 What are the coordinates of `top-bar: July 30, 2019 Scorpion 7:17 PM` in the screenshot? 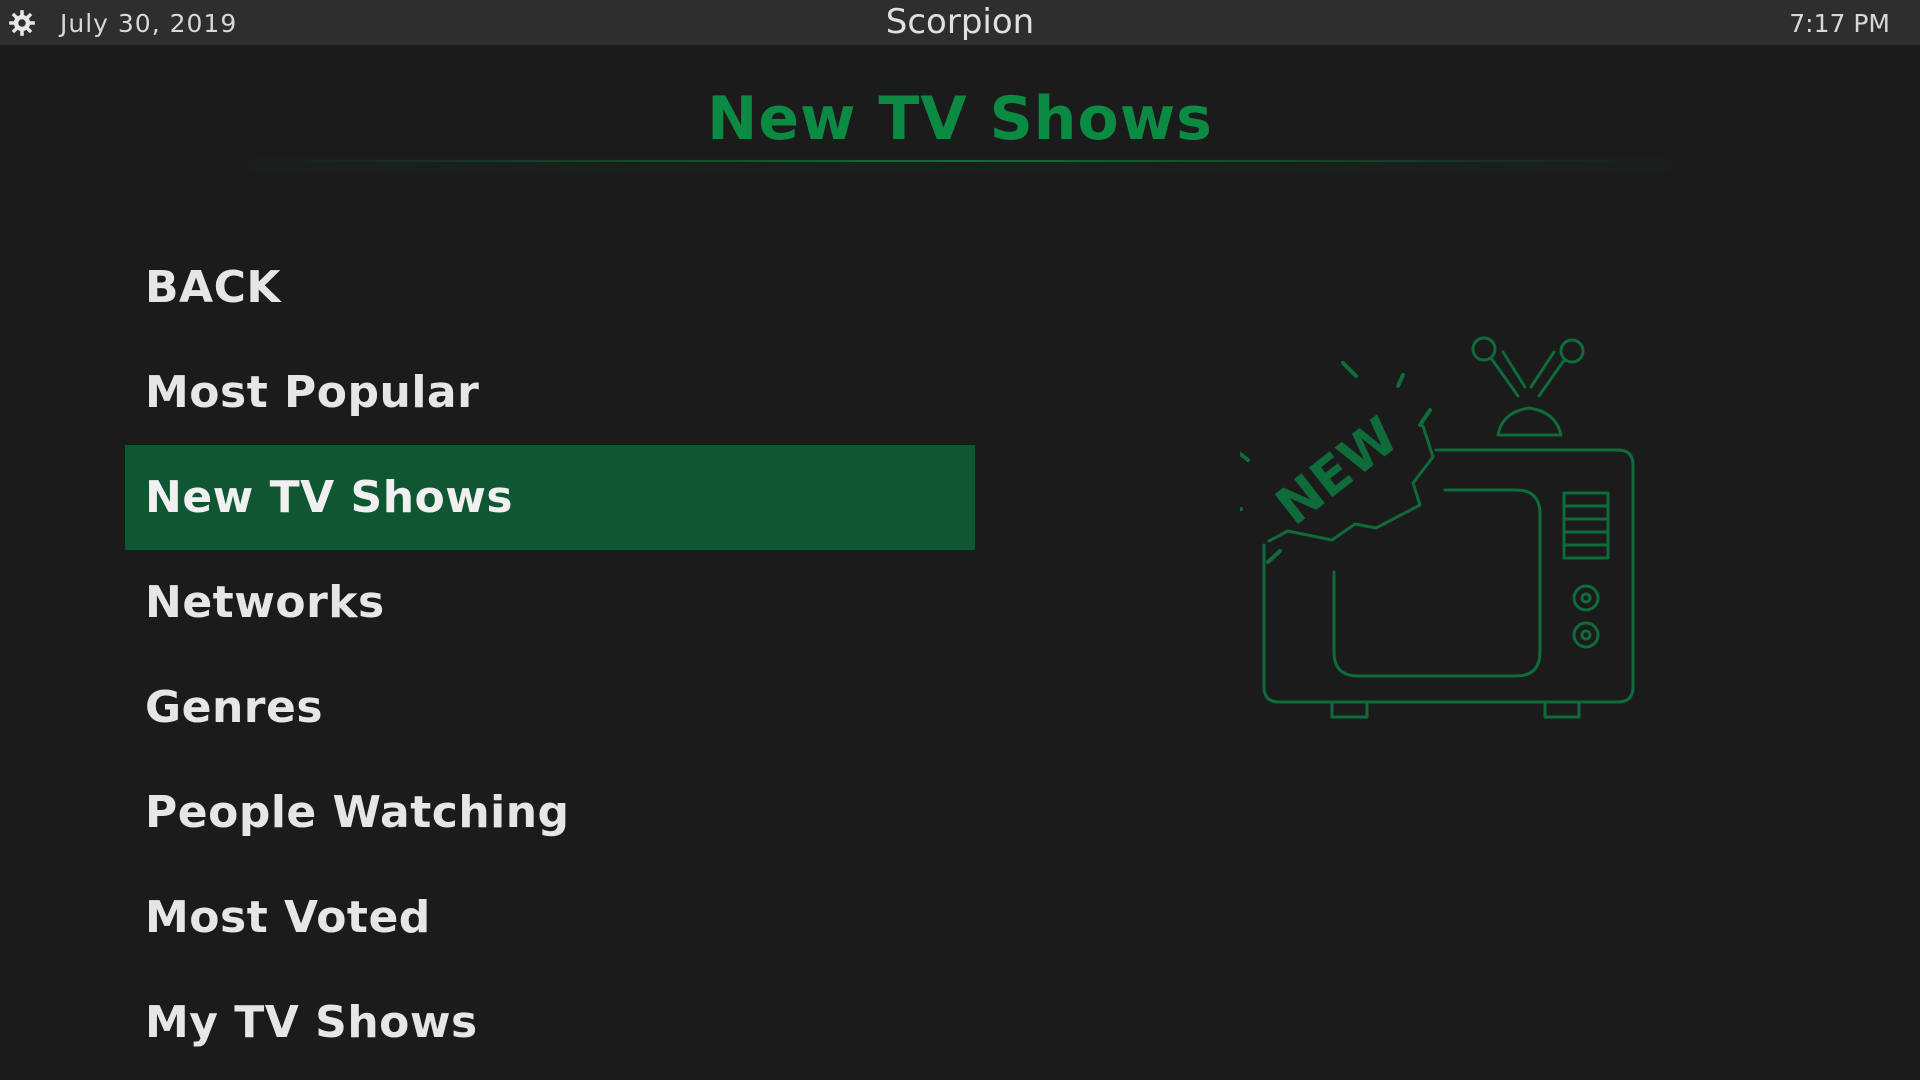 It's located at (960, 22).